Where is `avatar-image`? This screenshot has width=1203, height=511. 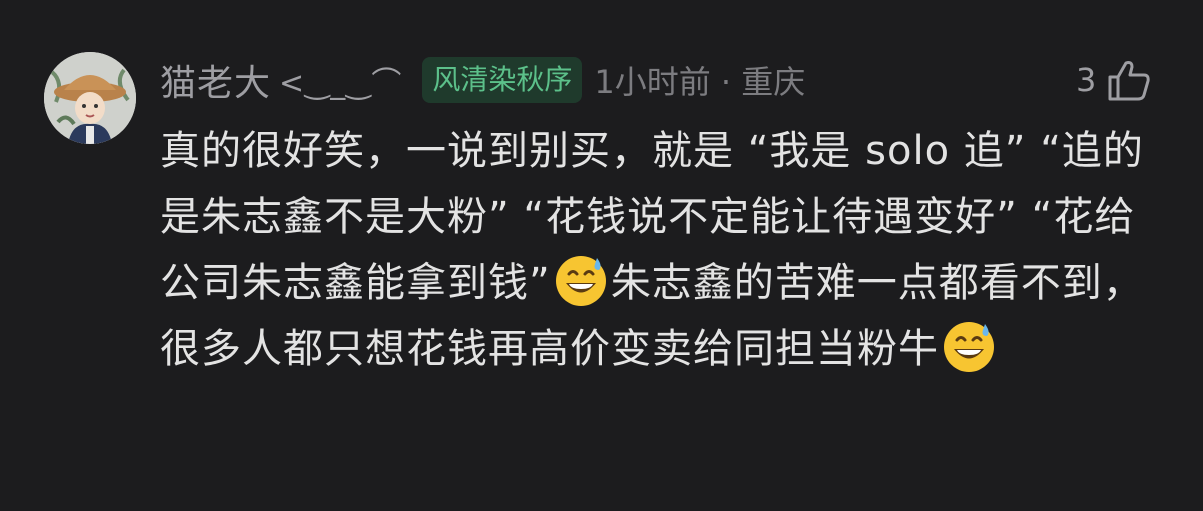 avatar-image is located at coordinates (90, 98).